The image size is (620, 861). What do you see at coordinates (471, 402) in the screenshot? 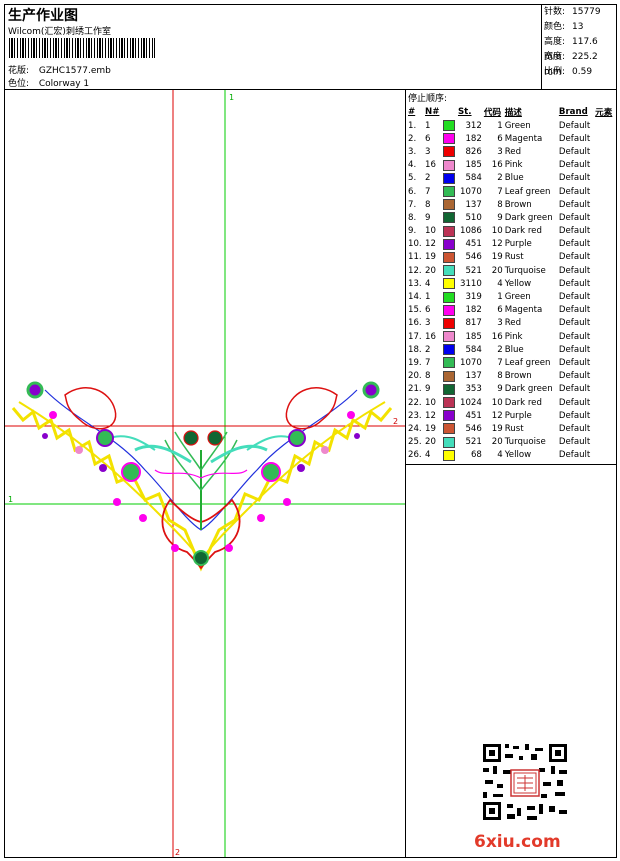
I see `row-stitches: 1024` at bounding box center [471, 402].